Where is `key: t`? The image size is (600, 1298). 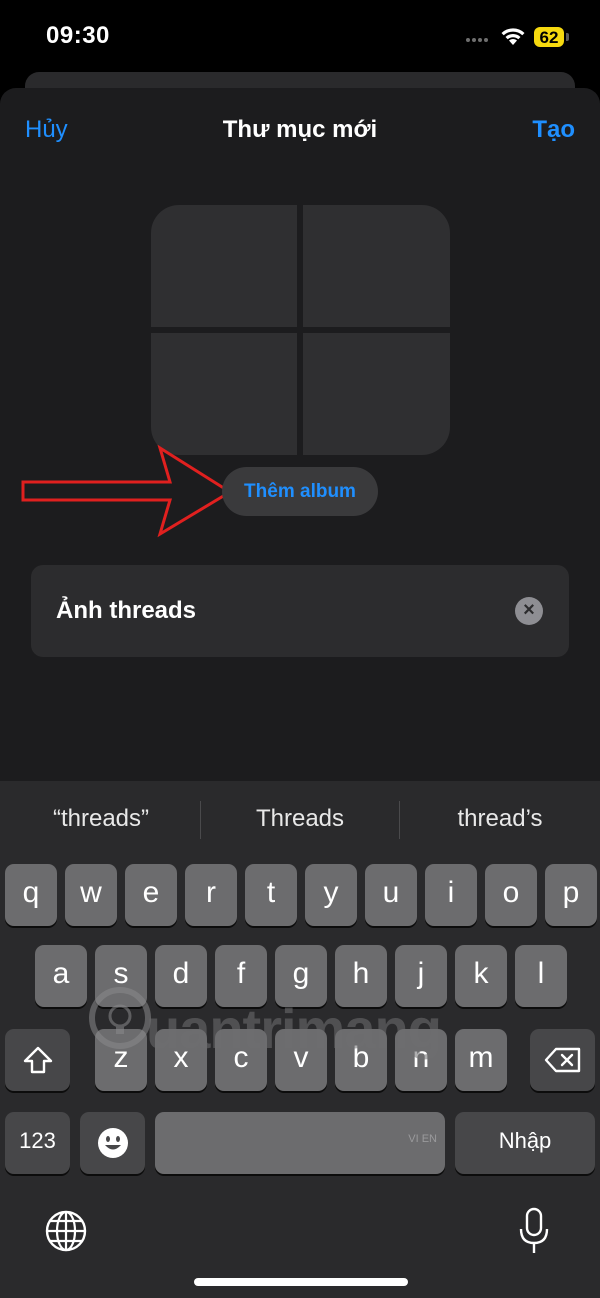 key: t is located at coordinates (271, 895).